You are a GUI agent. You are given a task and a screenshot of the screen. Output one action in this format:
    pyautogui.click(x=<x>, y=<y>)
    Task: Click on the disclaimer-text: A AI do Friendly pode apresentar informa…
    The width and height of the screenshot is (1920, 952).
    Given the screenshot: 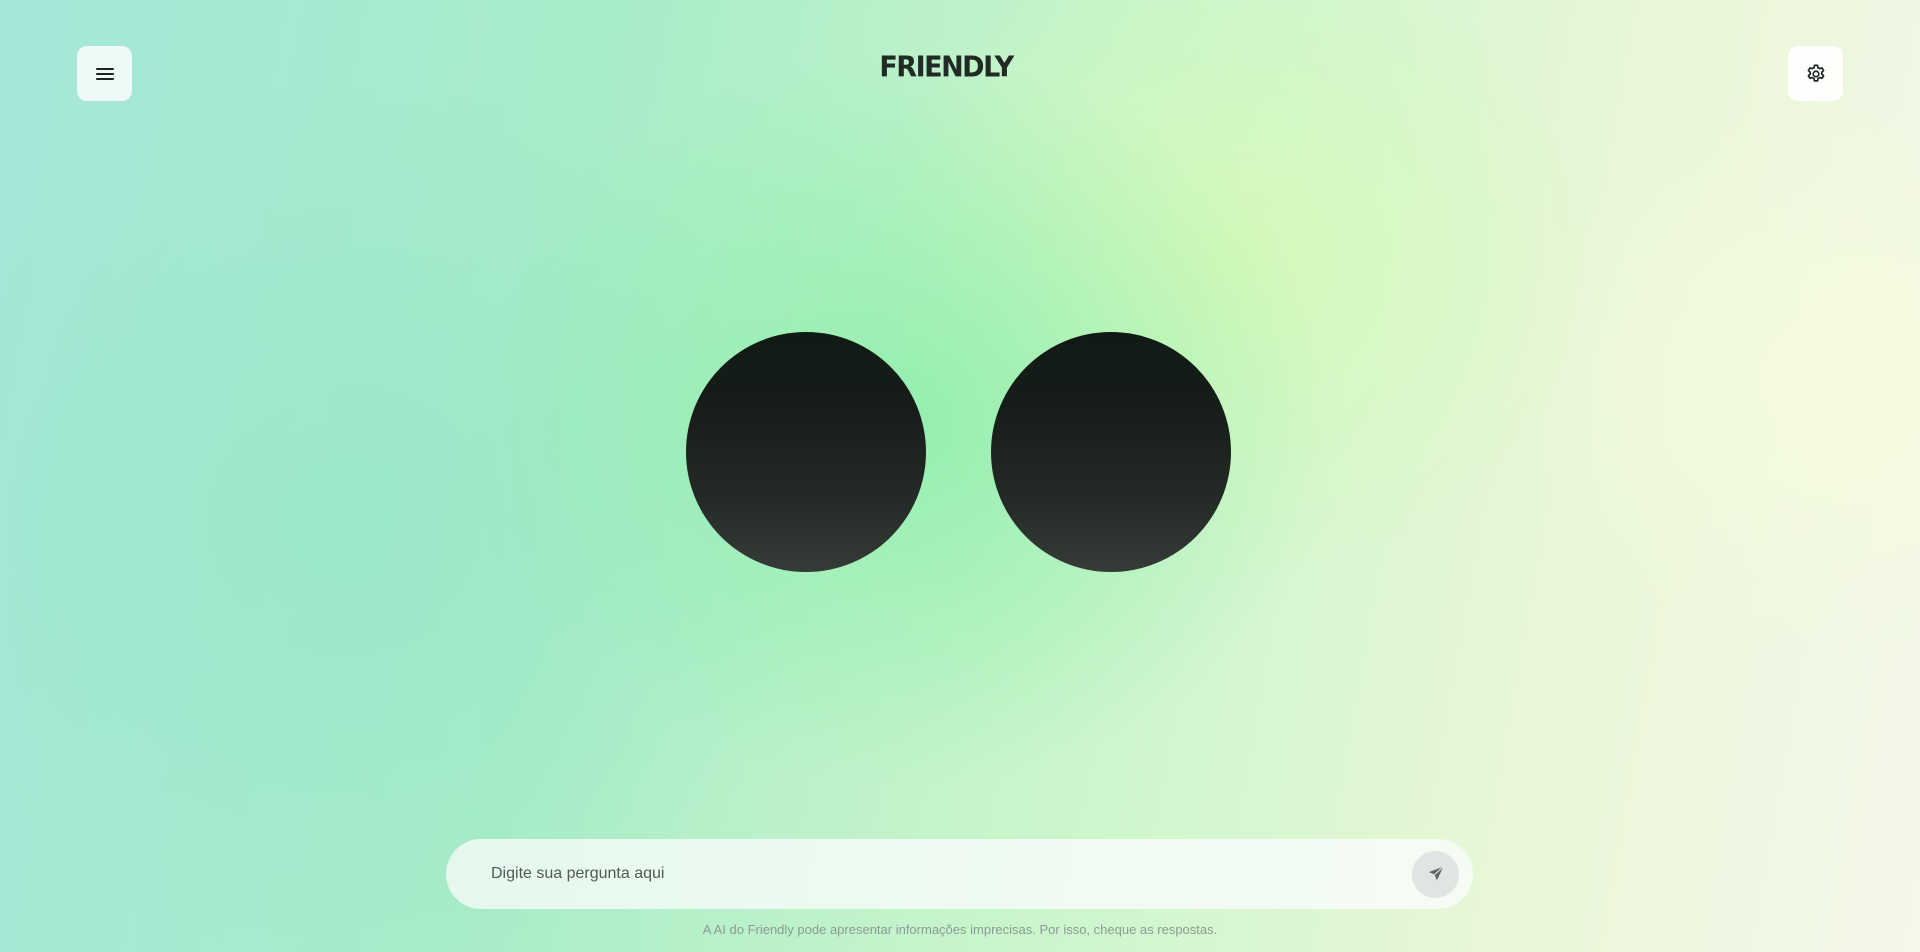 What is the action you would take?
    pyautogui.click(x=960, y=929)
    